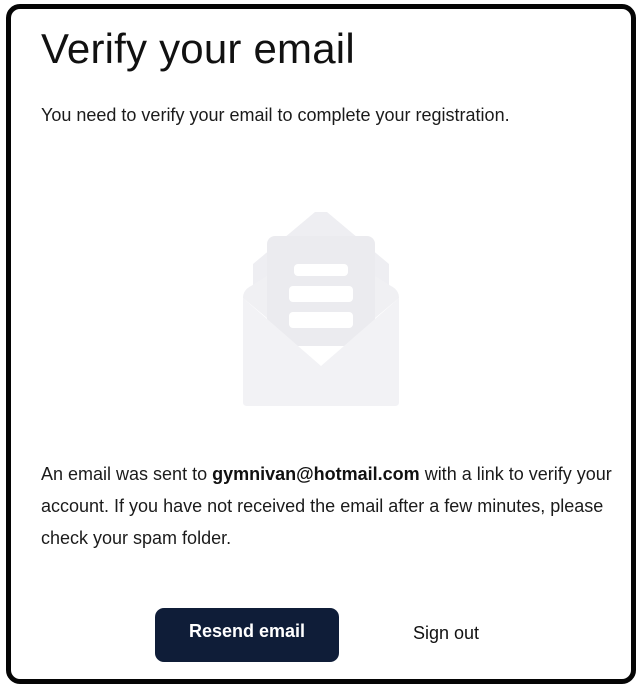 The width and height of the screenshot is (642, 684). What do you see at coordinates (316, 474) in the screenshot?
I see `email-address: gymnivan@hotmail.com` at bounding box center [316, 474].